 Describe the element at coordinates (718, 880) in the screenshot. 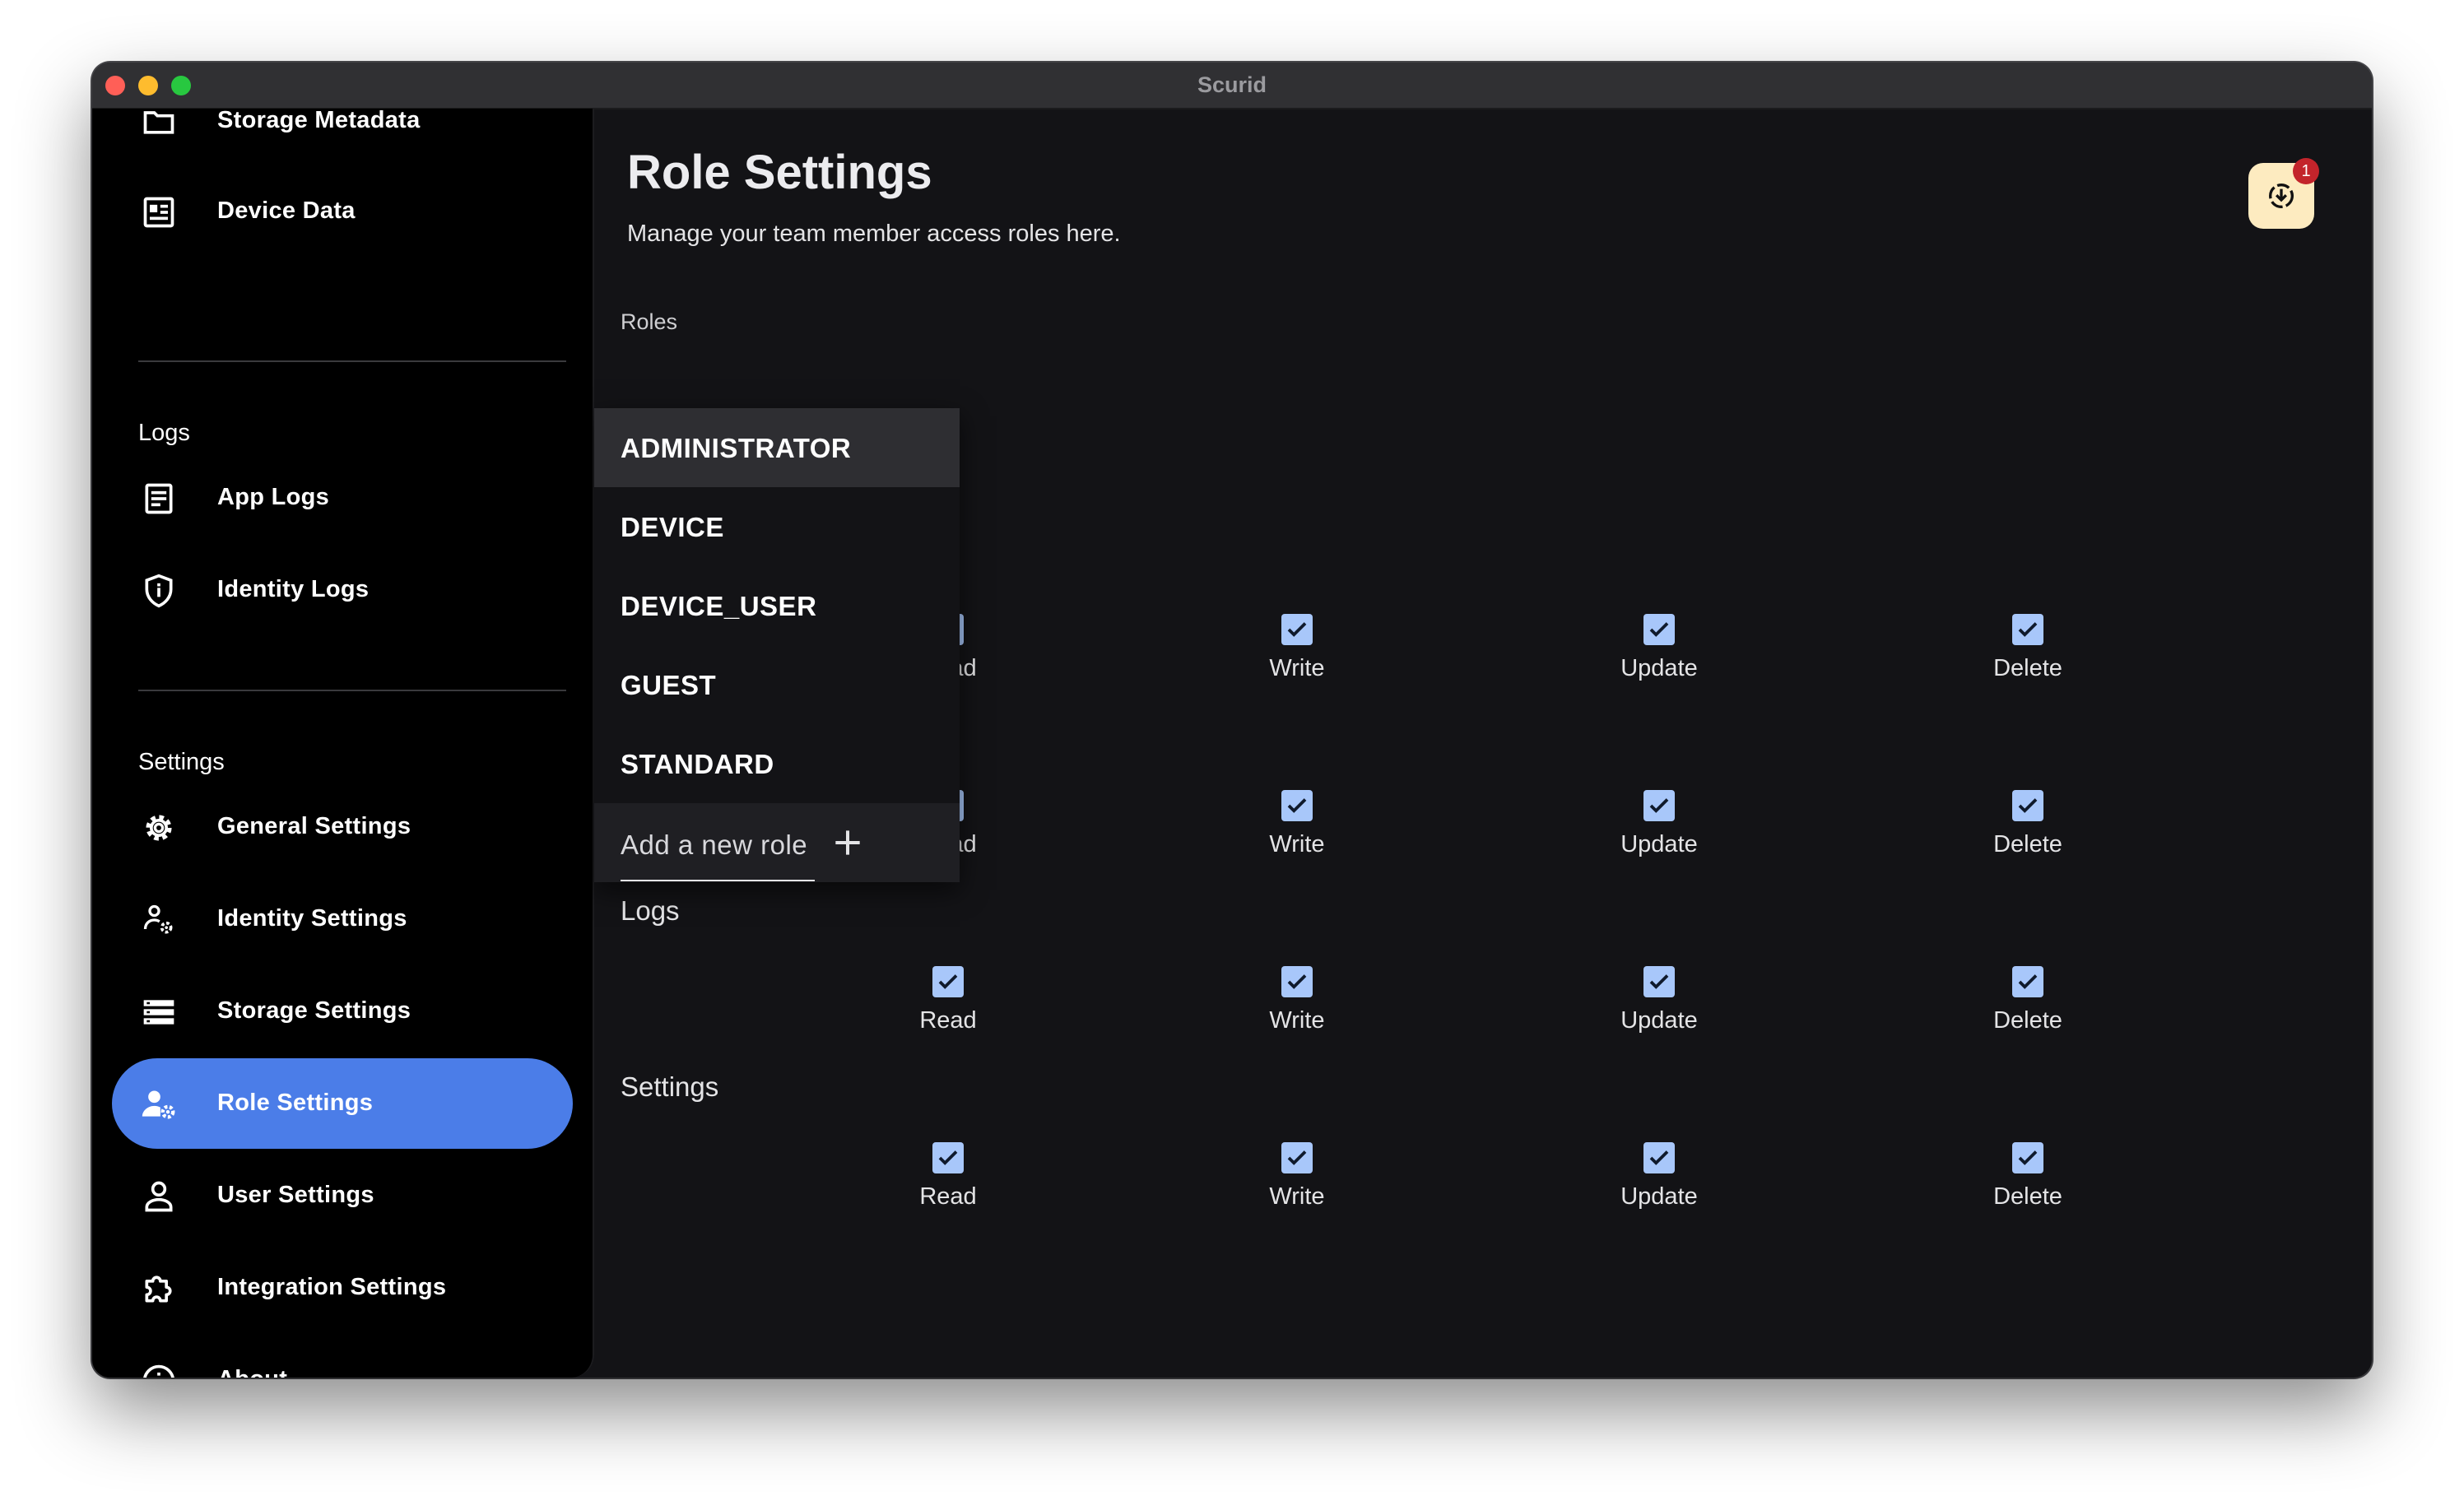

I see `add-role-underline` at that location.